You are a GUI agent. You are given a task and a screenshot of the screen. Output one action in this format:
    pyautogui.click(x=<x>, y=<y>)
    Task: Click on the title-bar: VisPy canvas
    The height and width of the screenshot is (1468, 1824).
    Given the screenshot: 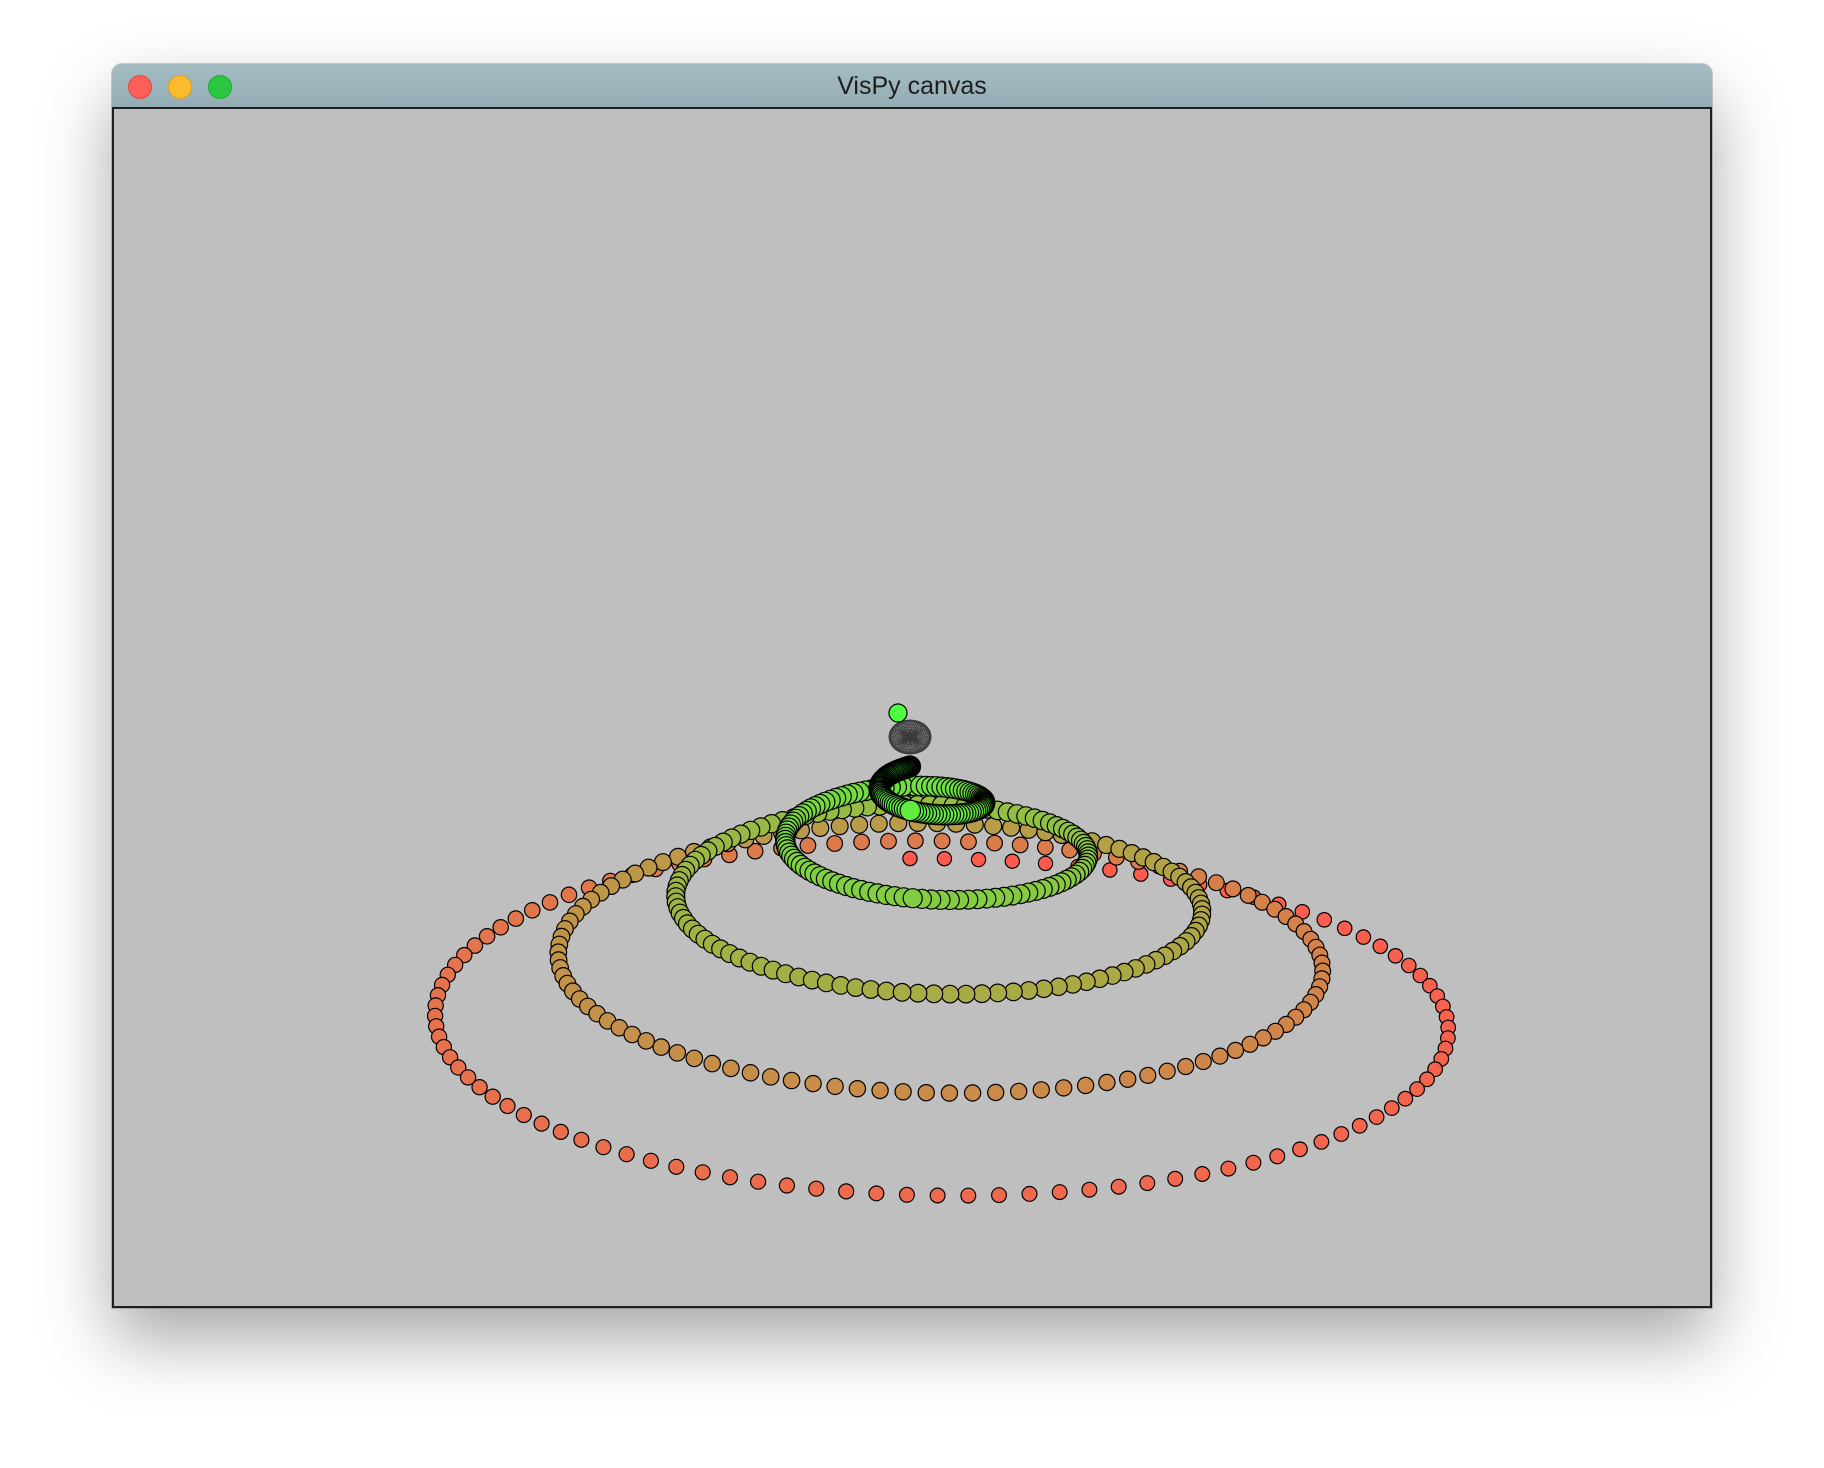 What is the action you would take?
    pyautogui.click(x=912, y=86)
    